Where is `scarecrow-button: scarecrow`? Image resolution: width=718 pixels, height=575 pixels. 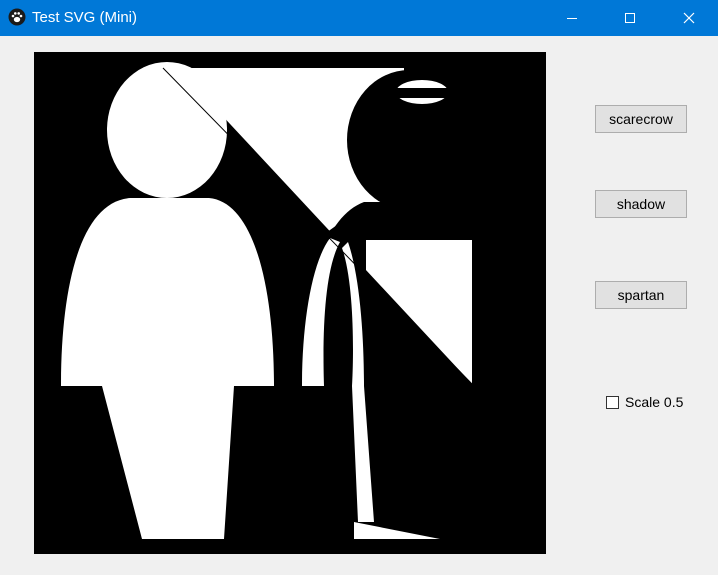
scarecrow-button: scarecrow is located at coordinates (641, 119).